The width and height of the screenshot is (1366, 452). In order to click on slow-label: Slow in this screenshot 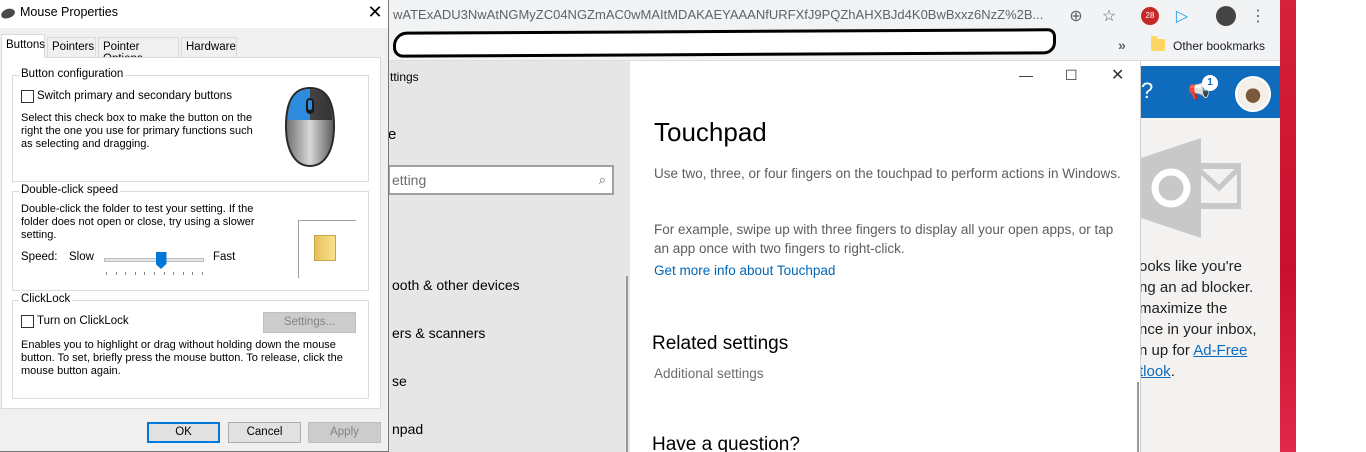, I will do `click(81, 257)`.